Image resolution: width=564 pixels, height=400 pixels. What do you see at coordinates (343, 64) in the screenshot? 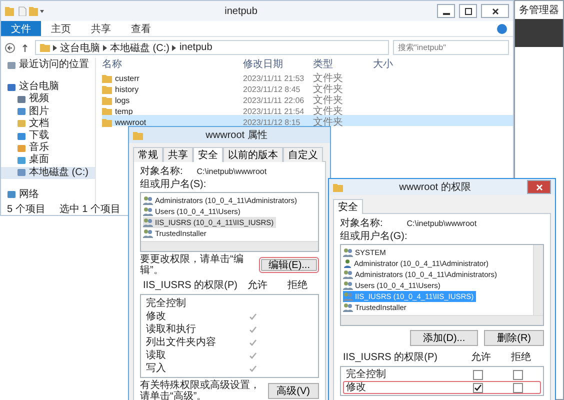
I see `column-header: 类型` at bounding box center [343, 64].